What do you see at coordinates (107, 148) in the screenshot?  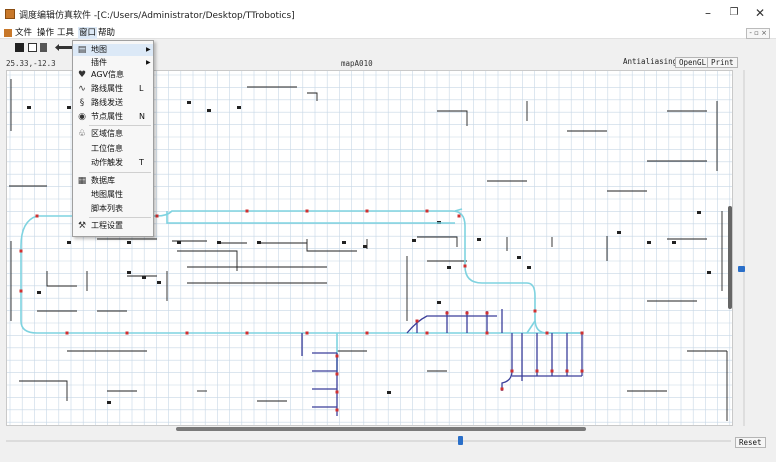 I see `menu-item-label: 工位信息` at bounding box center [107, 148].